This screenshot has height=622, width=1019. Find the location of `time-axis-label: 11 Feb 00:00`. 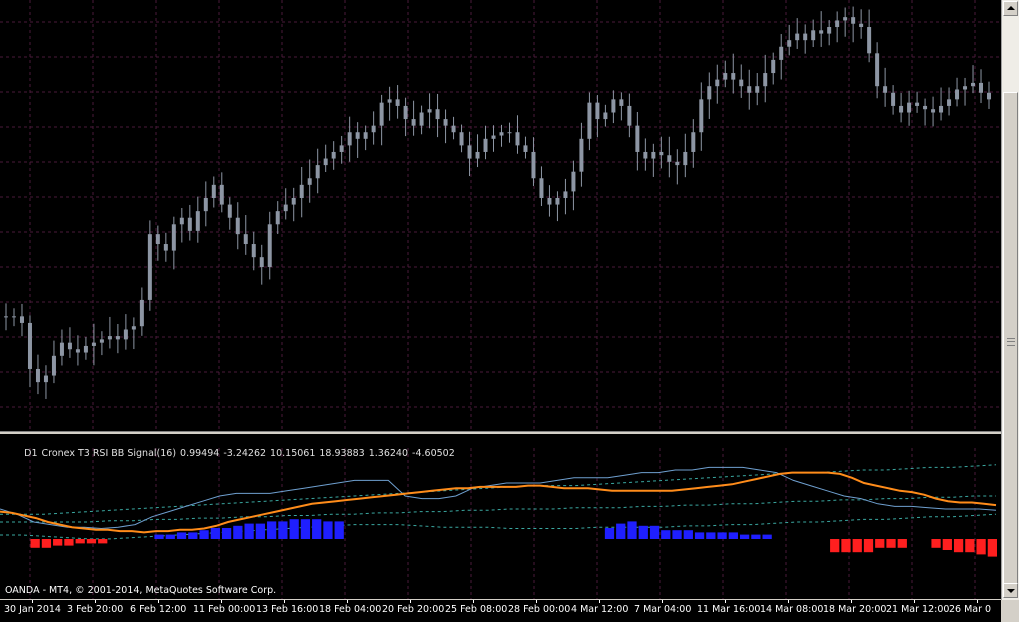

time-axis-label: 11 Feb 00:00 is located at coordinates (224, 609).